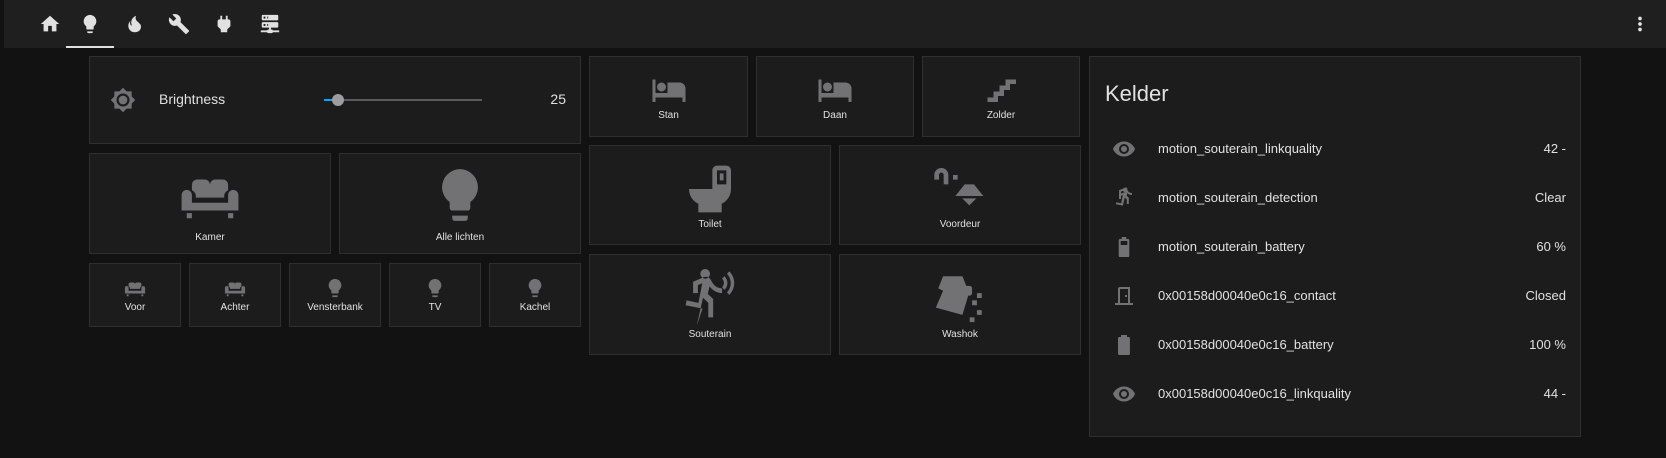 This screenshot has height=458, width=1666. I want to click on light-button-tv: TV, so click(435, 295).